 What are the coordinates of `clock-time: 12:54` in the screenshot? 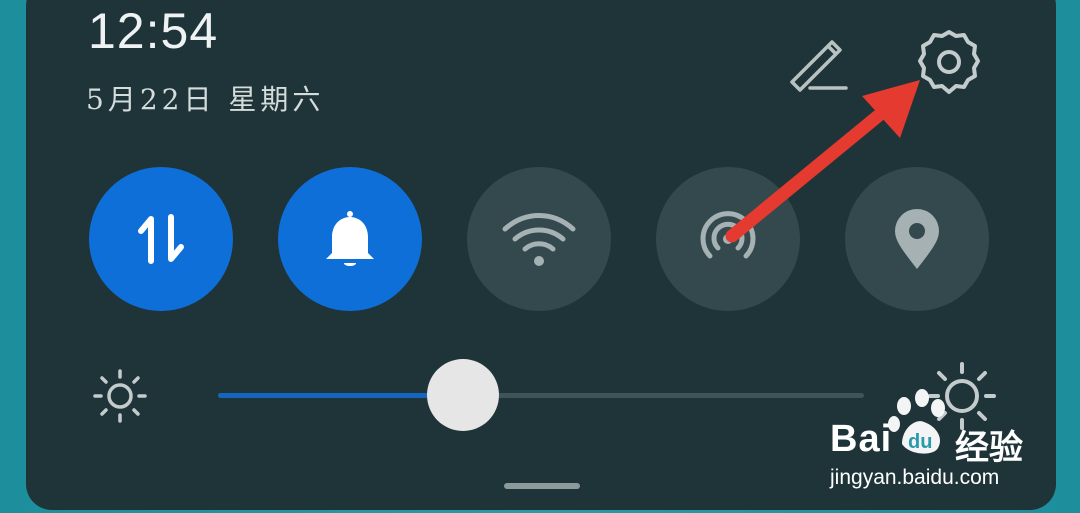 It's located at (153, 31).